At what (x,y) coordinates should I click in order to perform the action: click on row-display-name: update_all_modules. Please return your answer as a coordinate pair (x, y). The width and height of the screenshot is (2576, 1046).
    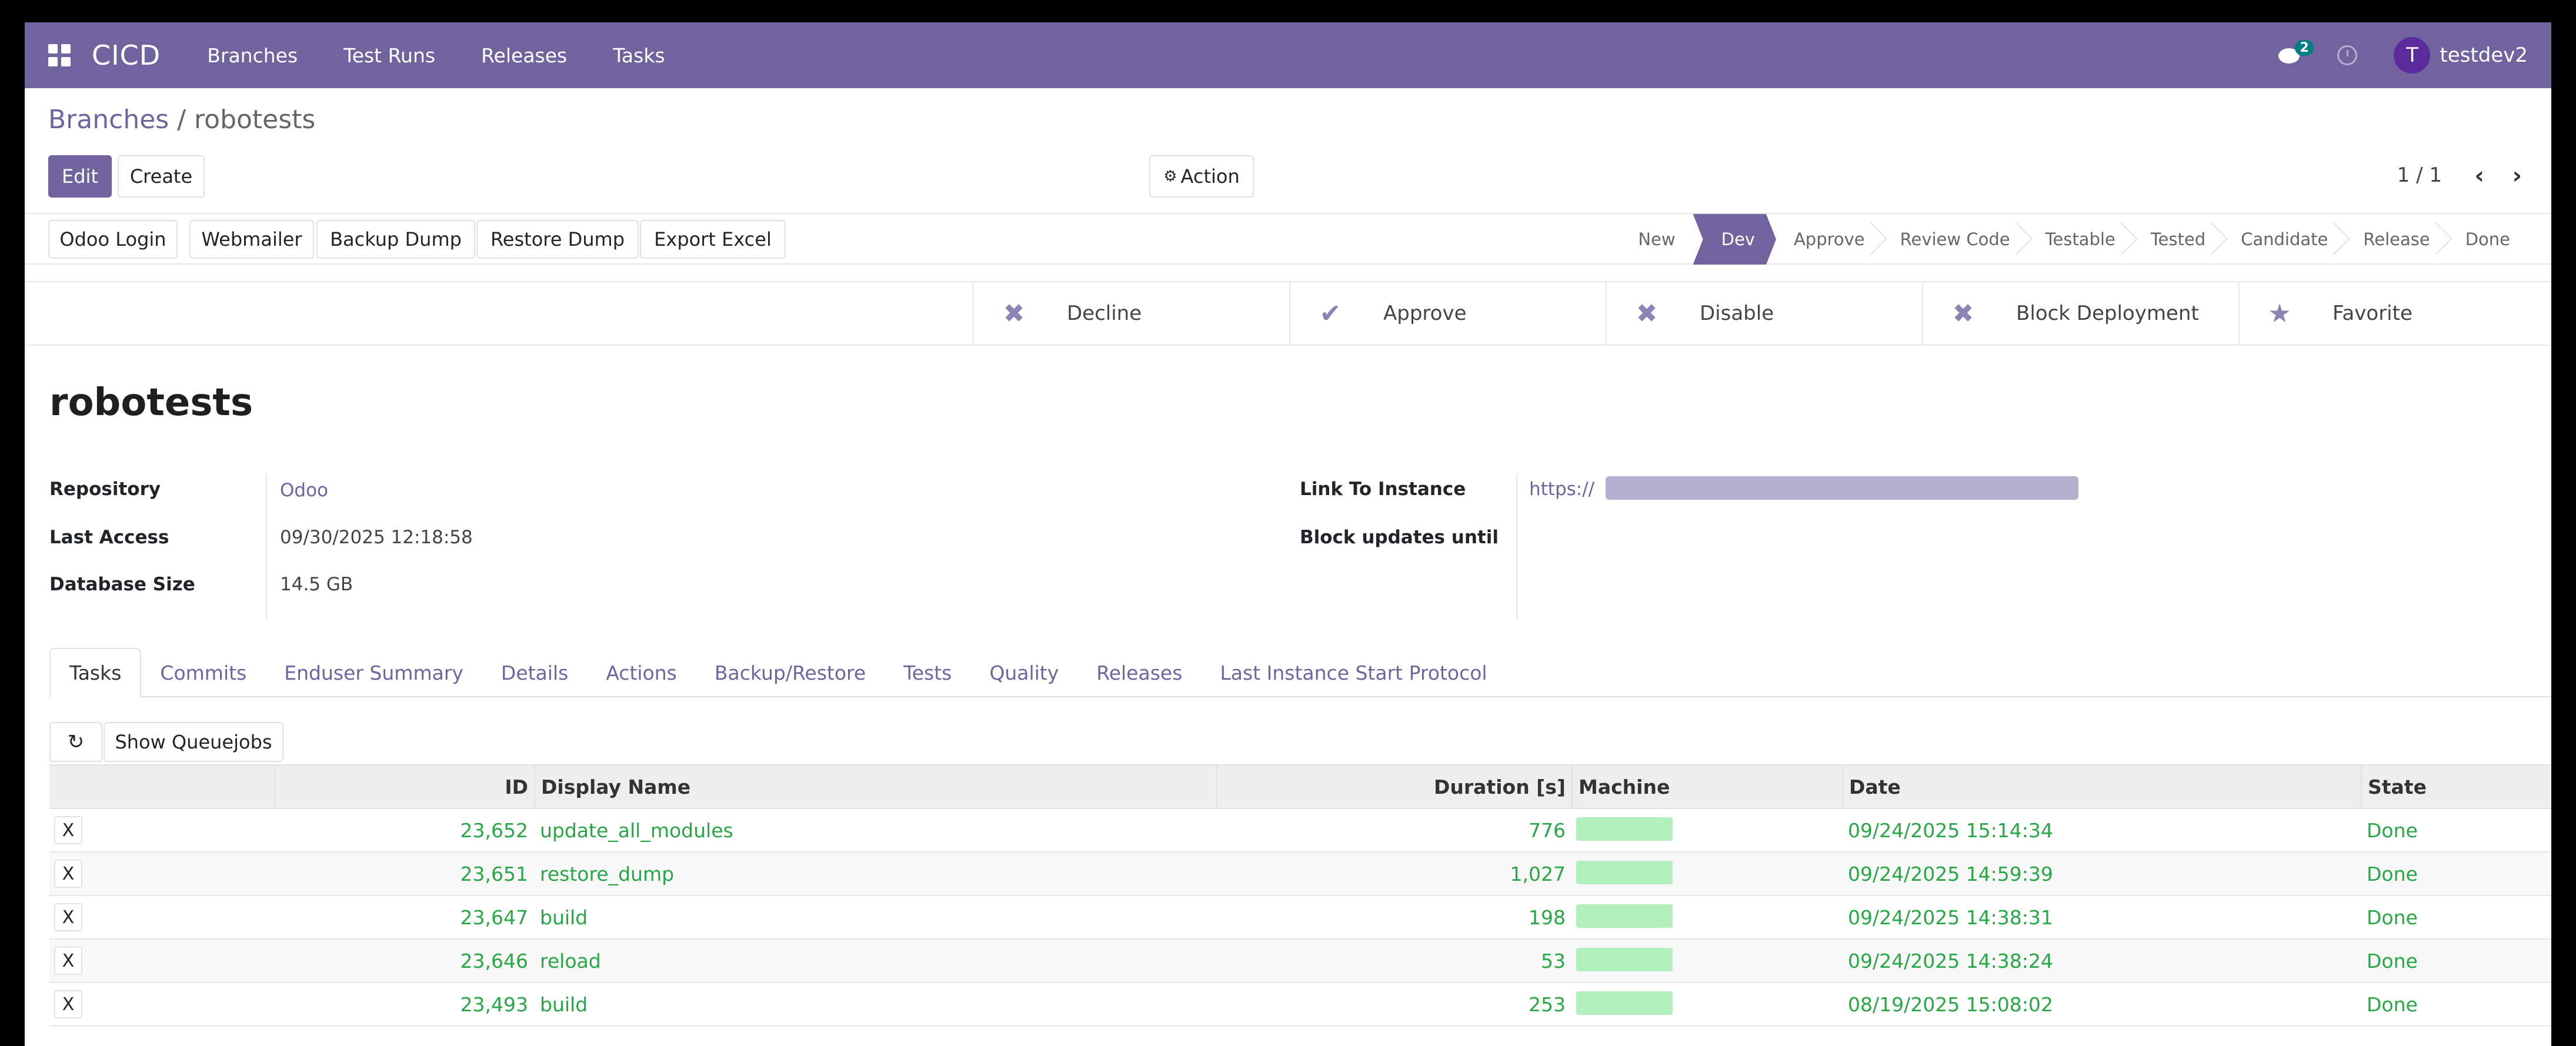
    Looking at the image, I should click on (636, 830).